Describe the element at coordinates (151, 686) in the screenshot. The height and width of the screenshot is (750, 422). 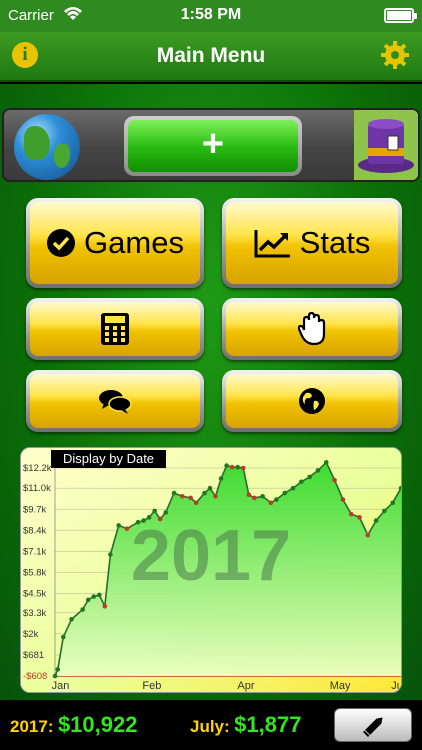
I see `x-tick-label: Feb` at that location.